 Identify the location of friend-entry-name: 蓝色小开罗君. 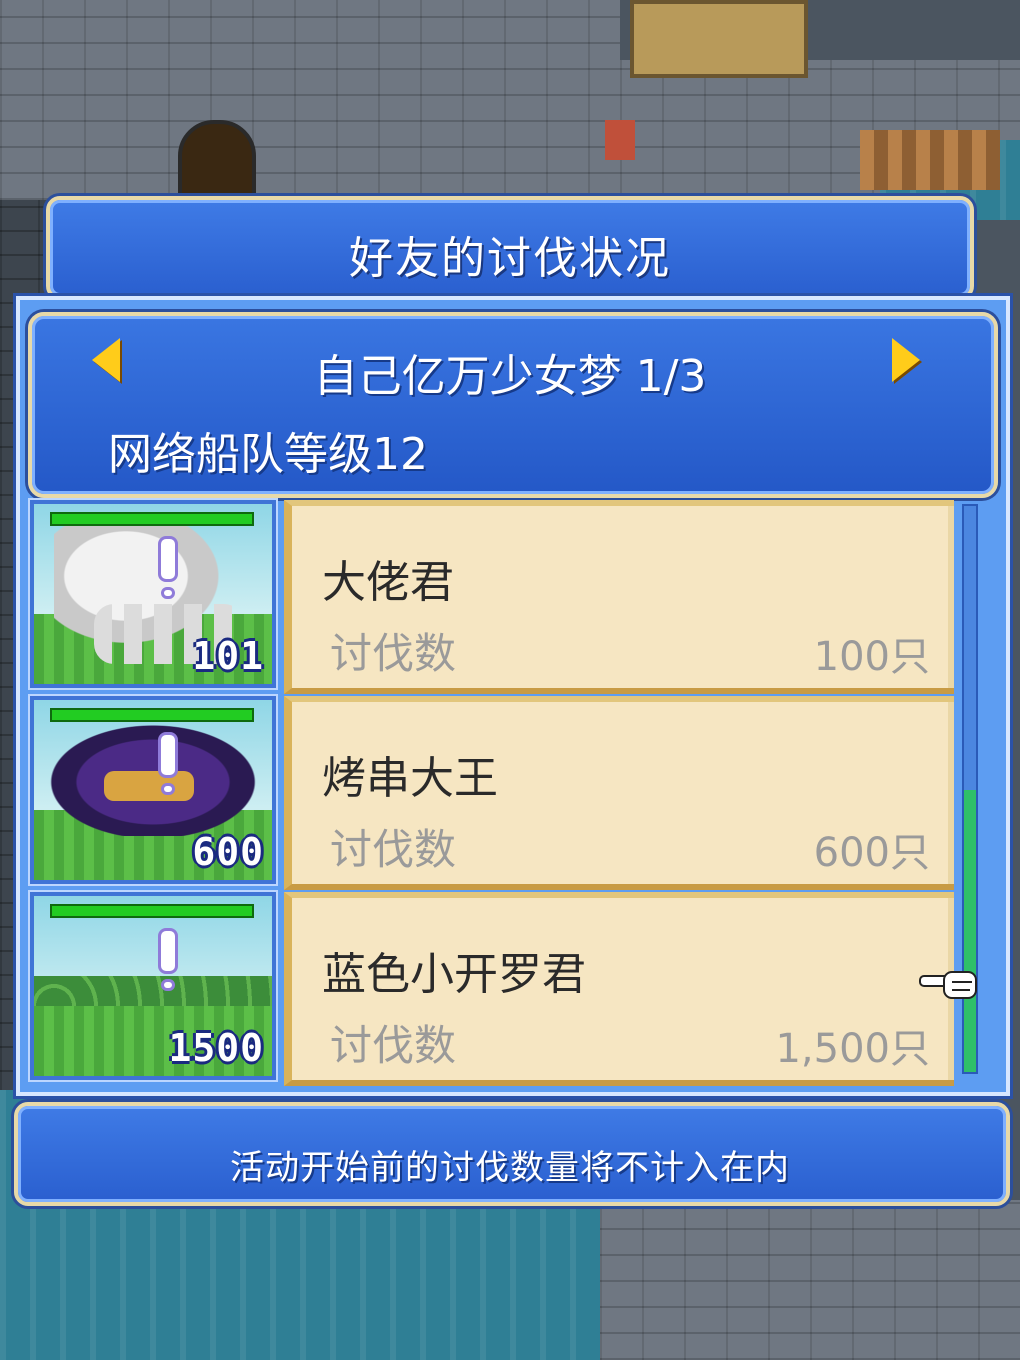
(454, 974).